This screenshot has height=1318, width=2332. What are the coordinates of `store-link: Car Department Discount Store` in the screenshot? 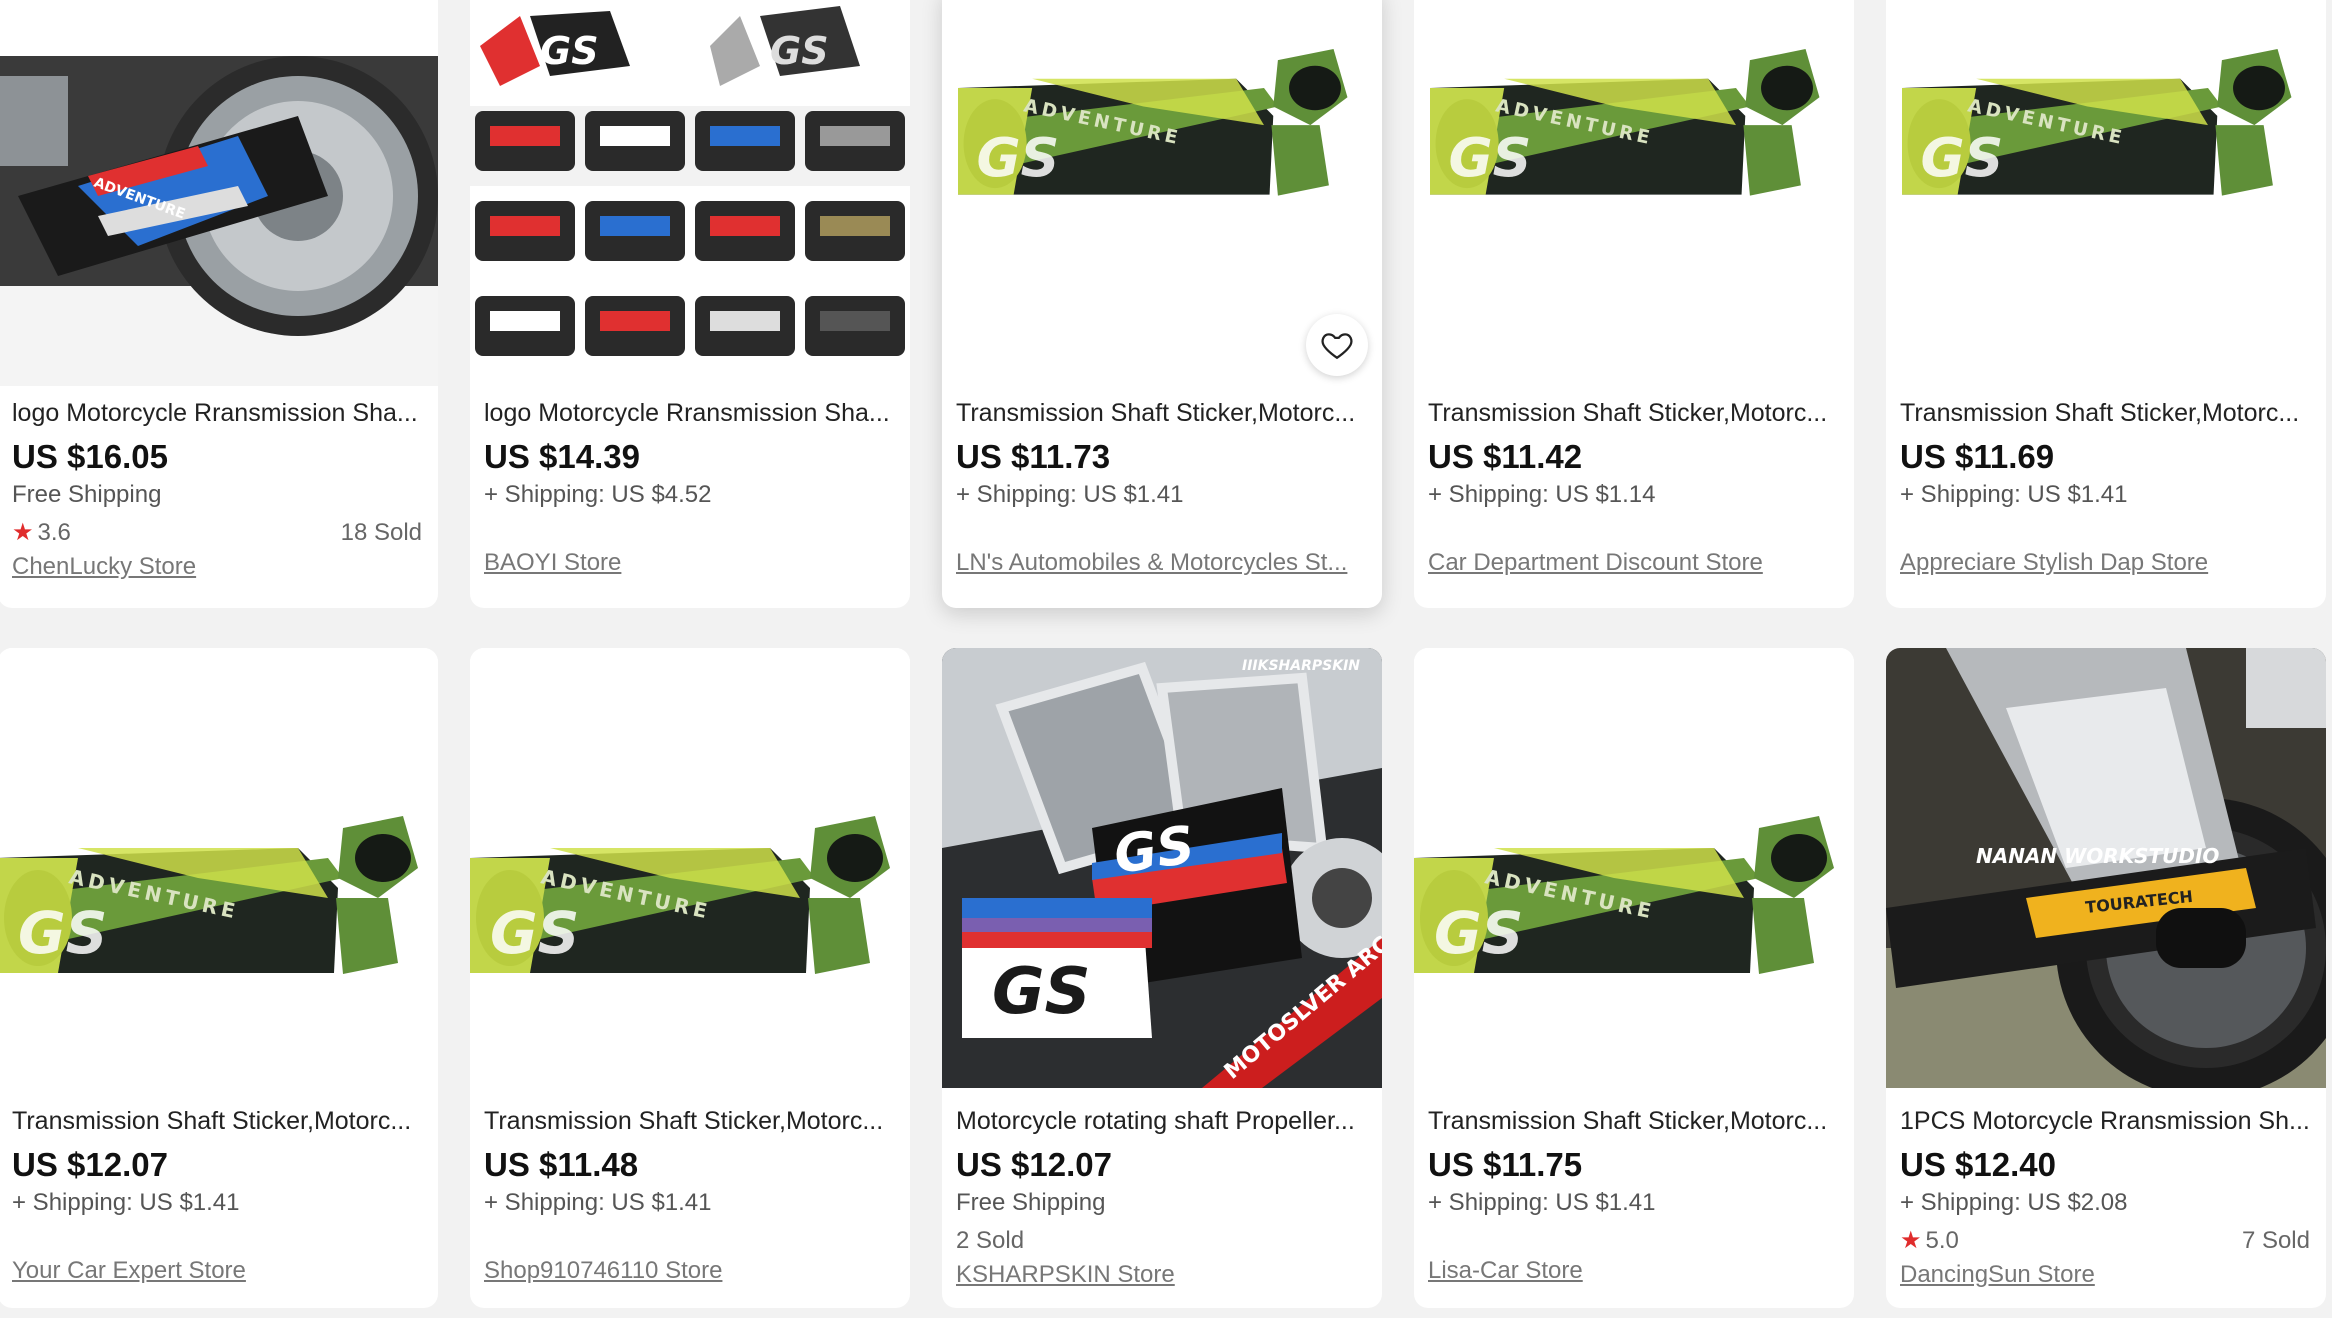 It's located at (1633, 563).